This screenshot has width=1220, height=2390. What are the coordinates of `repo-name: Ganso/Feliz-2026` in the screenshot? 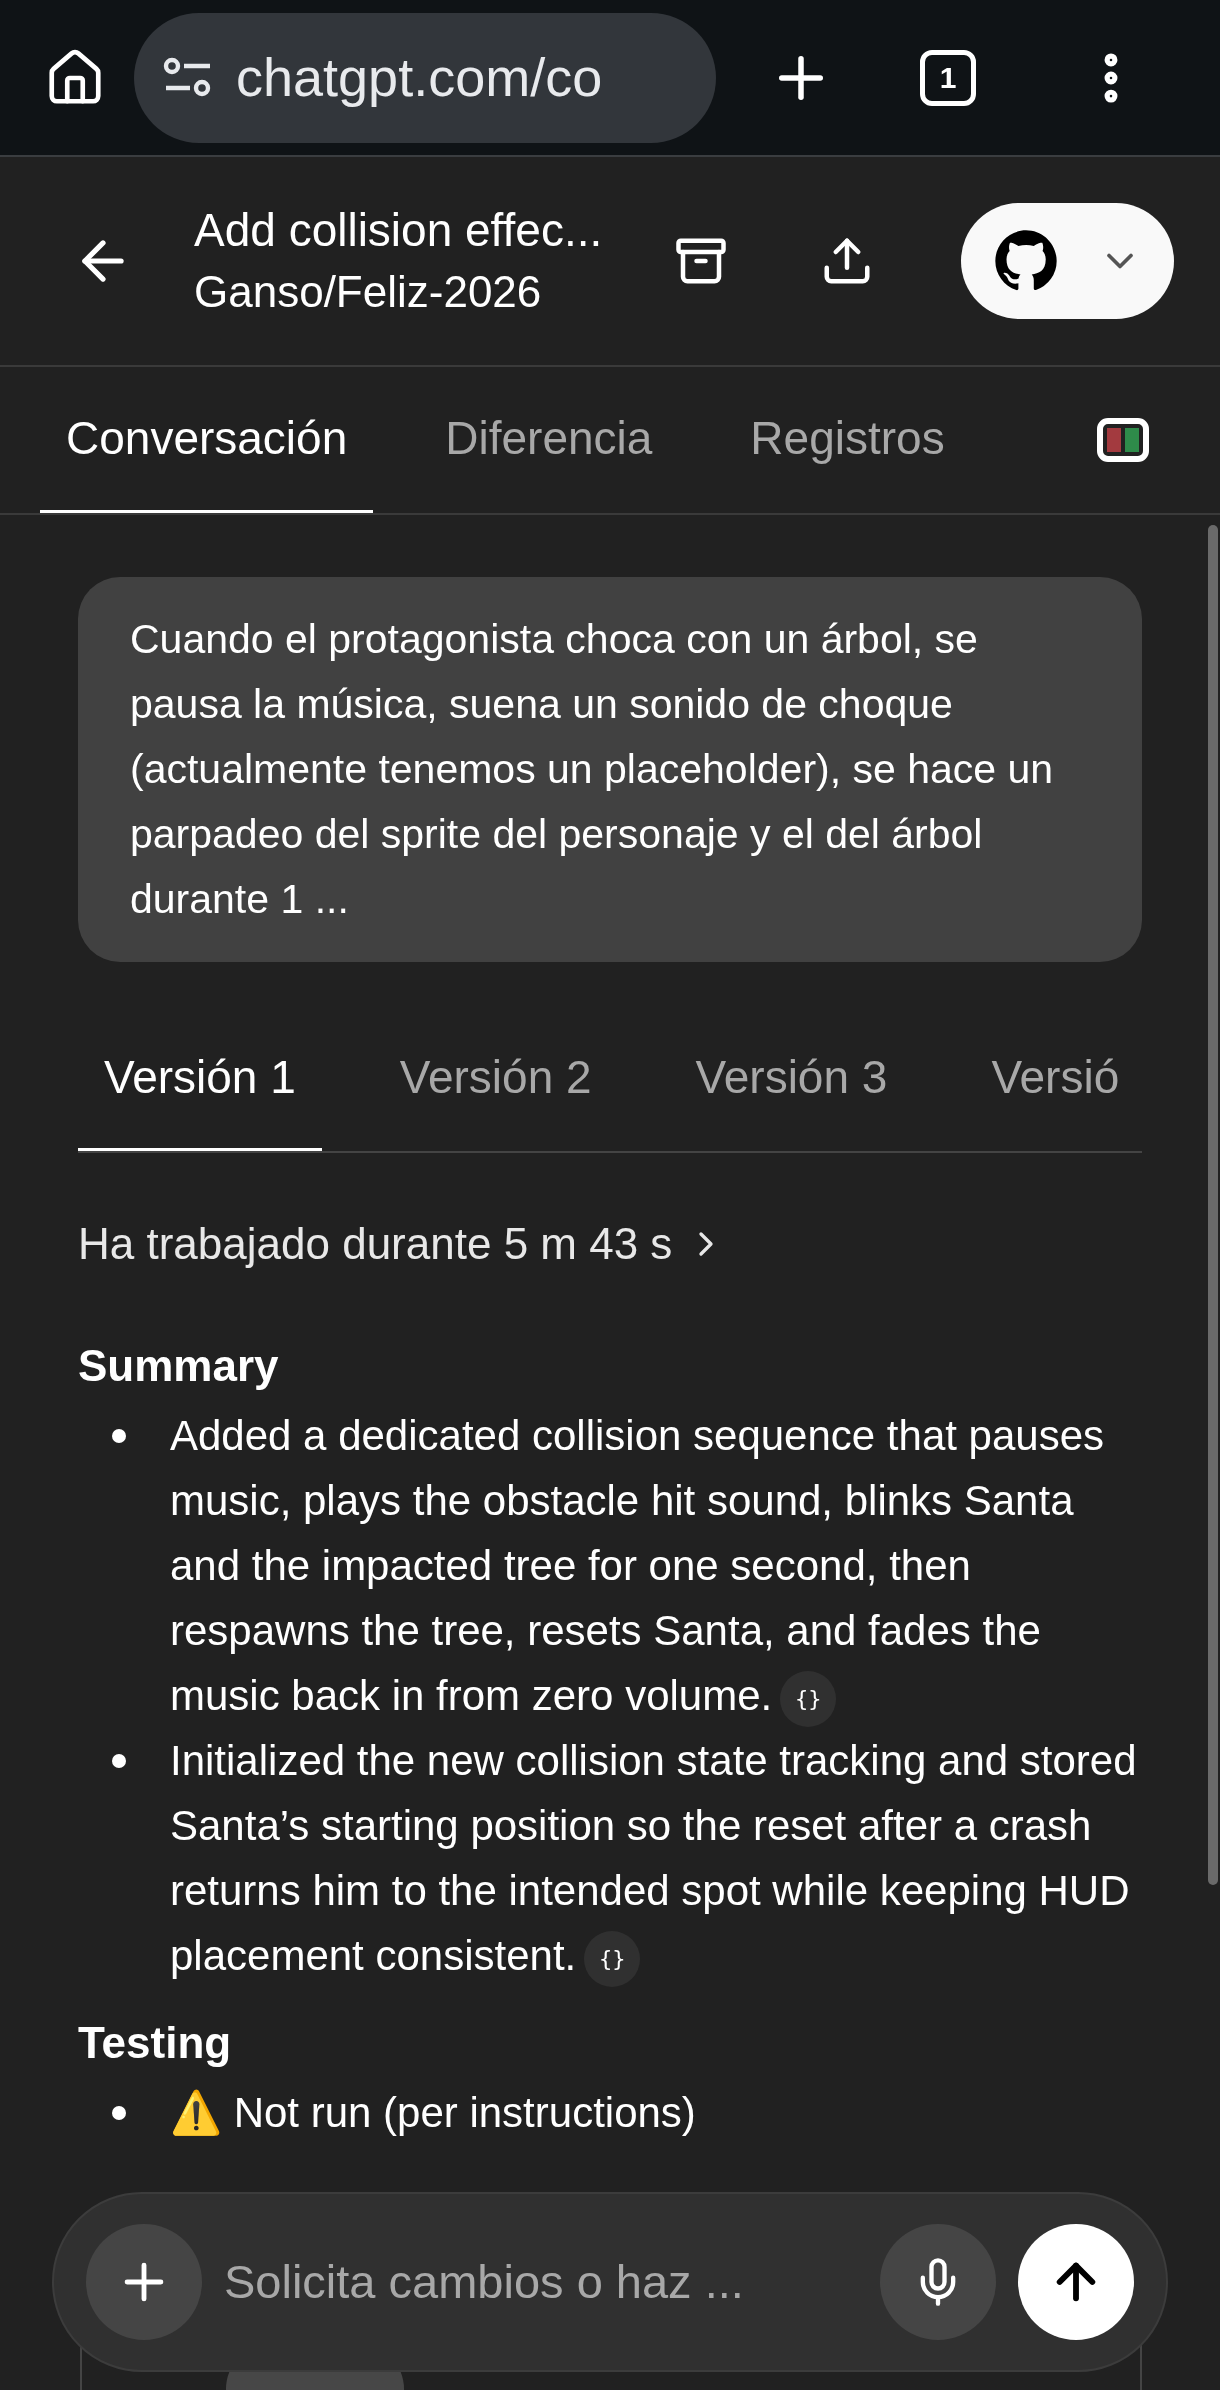 It's located at (368, 292).